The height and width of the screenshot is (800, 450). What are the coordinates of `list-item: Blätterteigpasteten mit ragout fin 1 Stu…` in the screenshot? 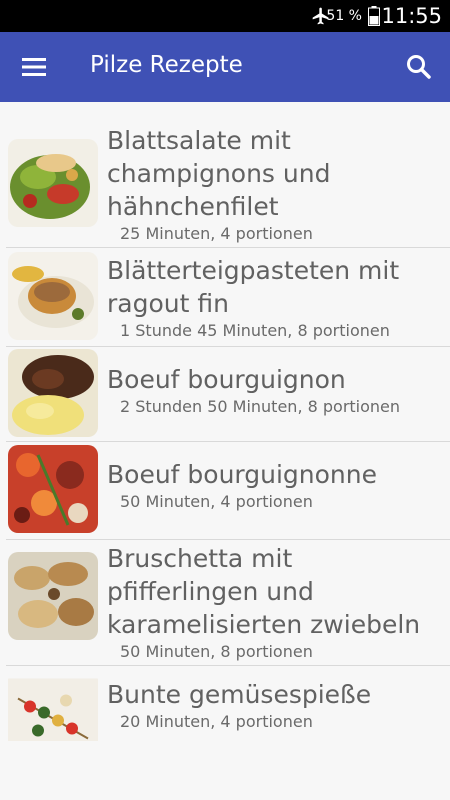 It's located at (228, 297).